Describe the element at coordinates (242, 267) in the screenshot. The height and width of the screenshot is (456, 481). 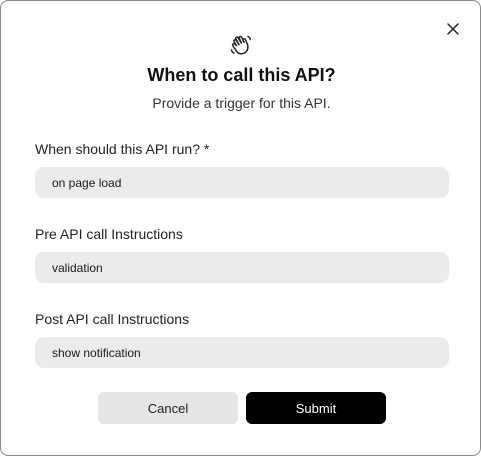
I see `pre-instructions-input` at that location.